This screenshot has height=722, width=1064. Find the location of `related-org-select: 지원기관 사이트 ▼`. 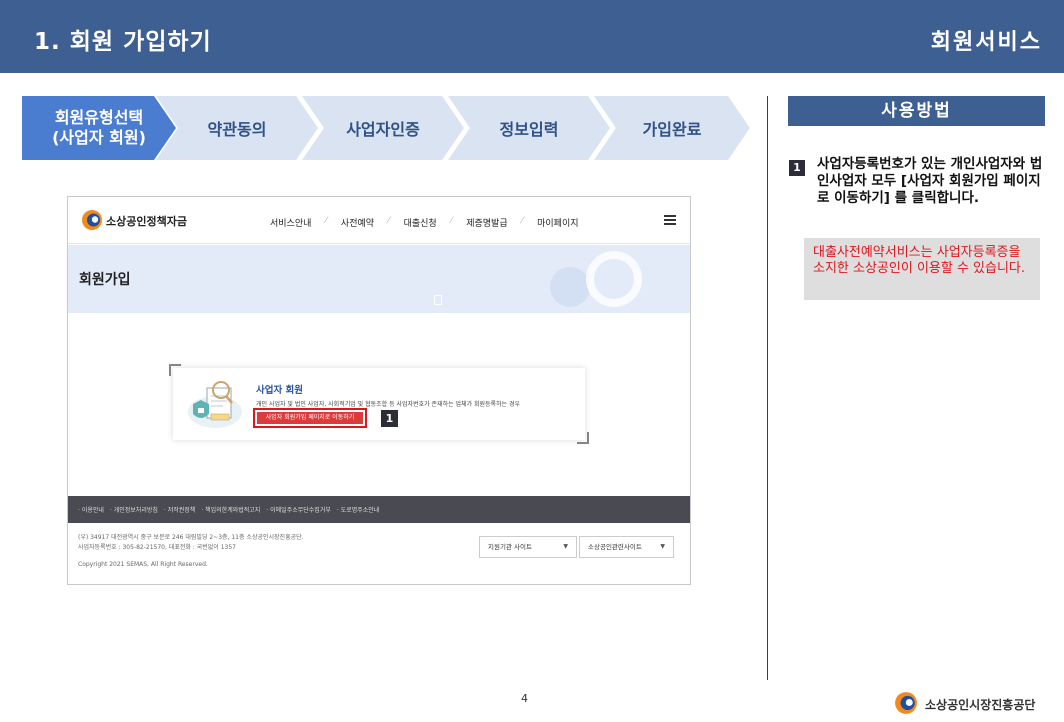

related-org-select: 지원기관 사이트 ▼ is located at coordinates (528, 547).